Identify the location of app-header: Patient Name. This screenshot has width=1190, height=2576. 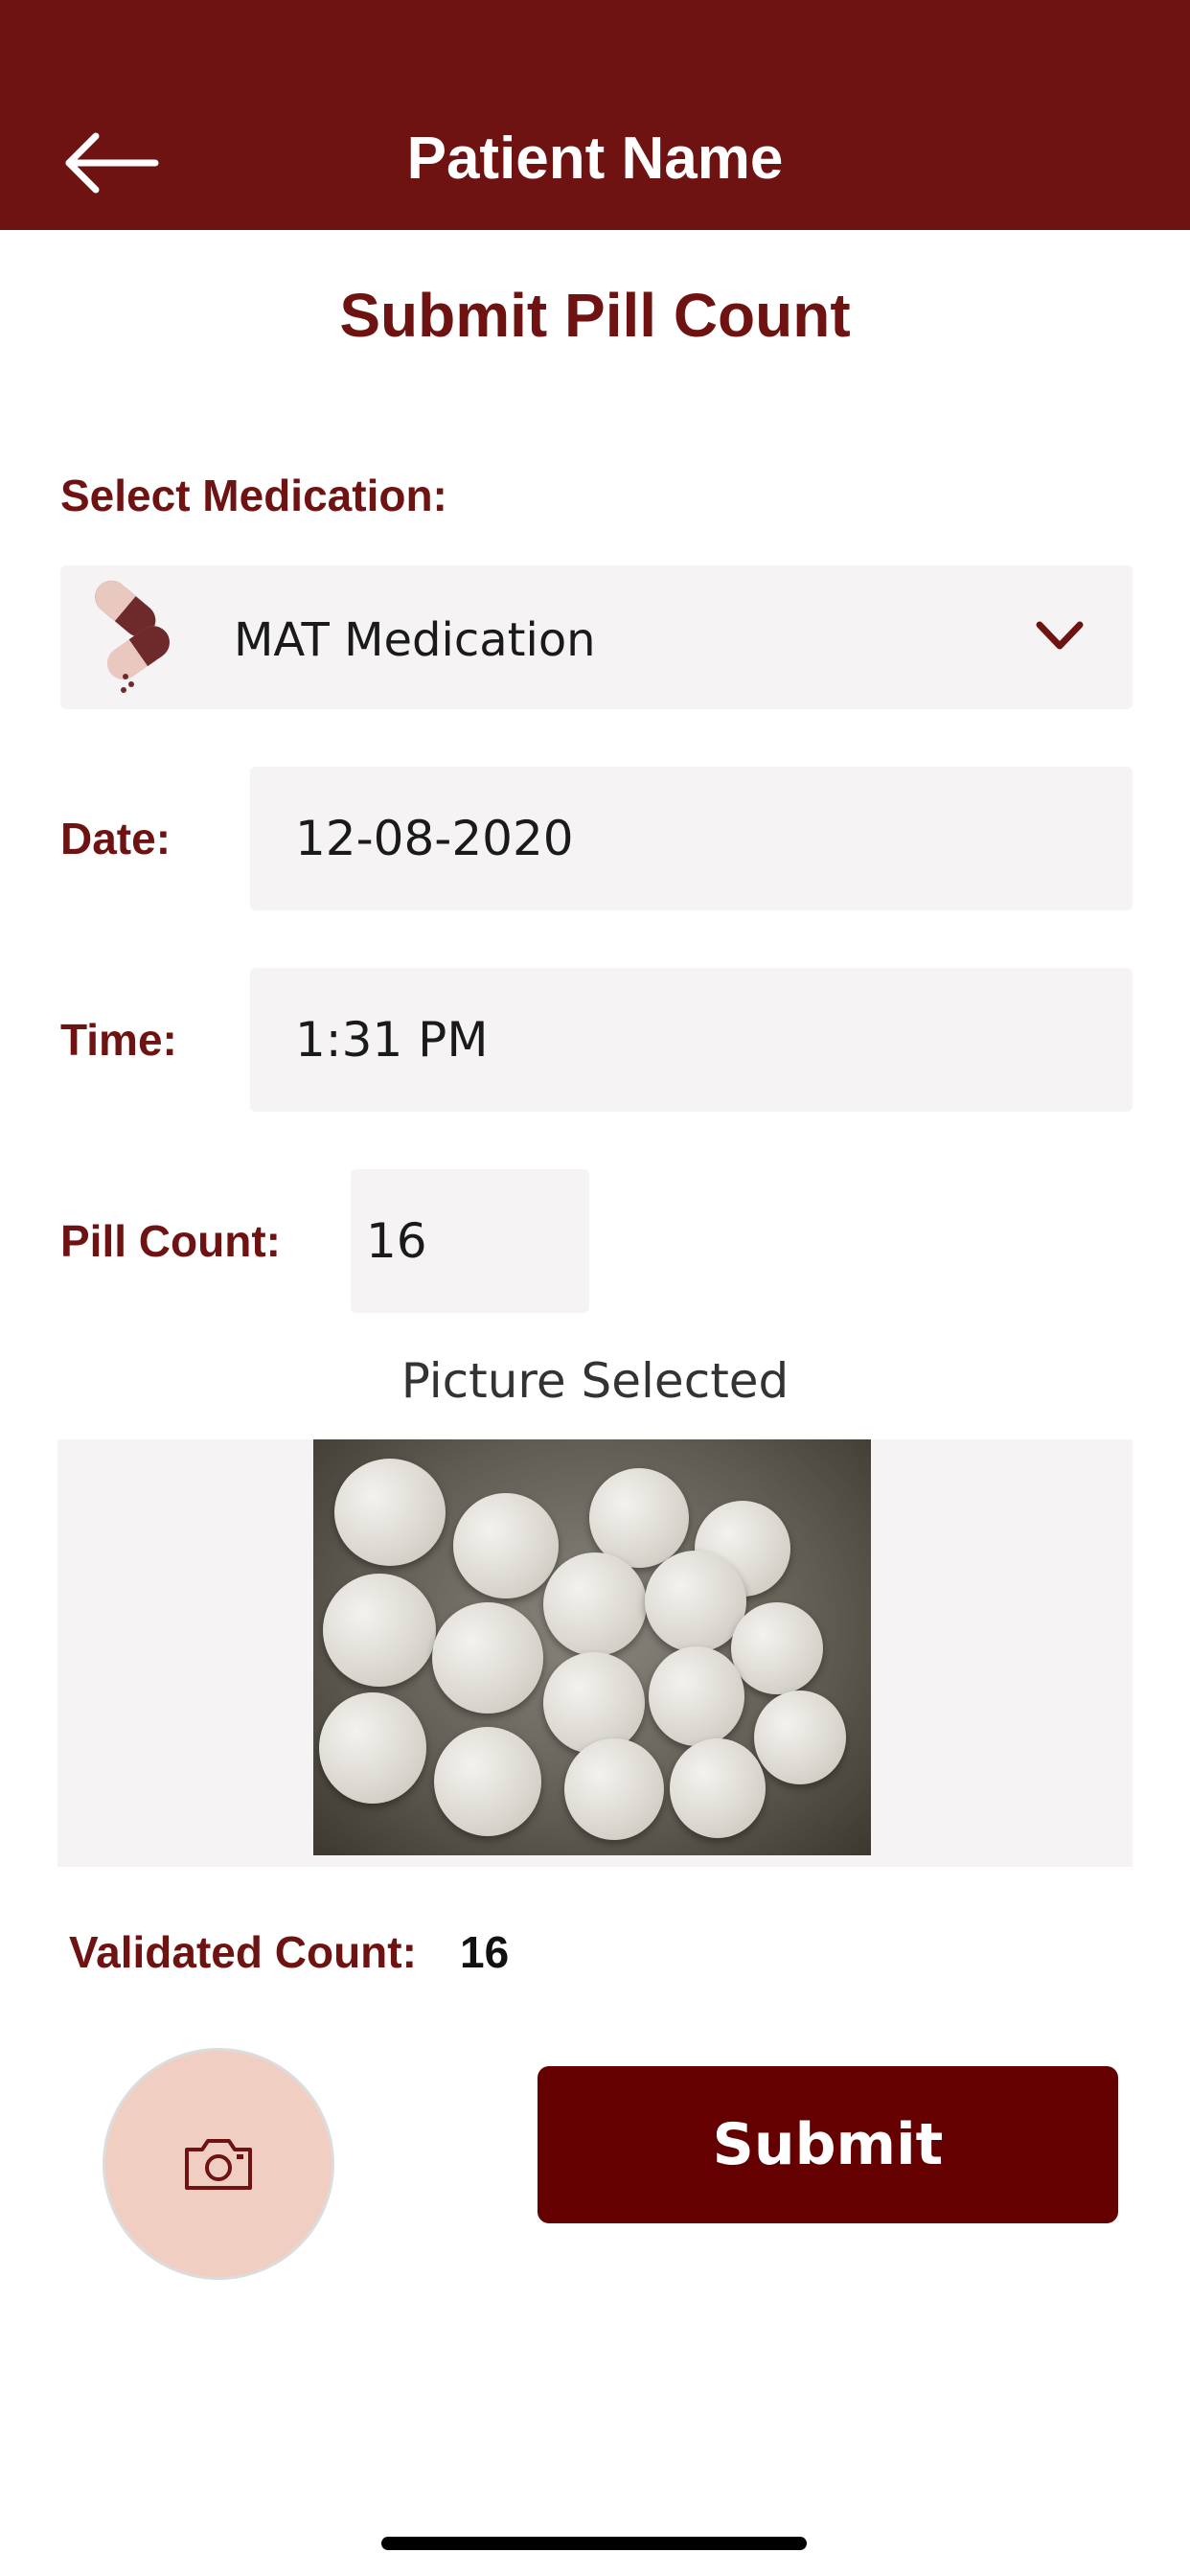
(595, 115).